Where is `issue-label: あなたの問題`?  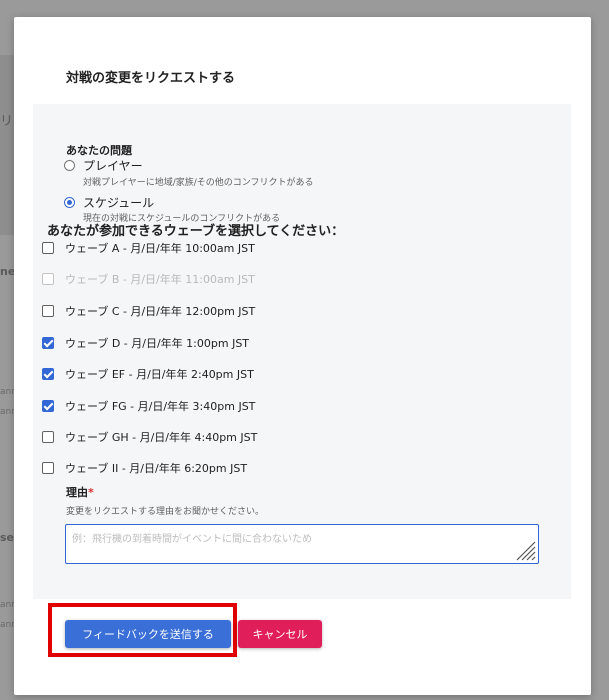
issue-label: あなたの問題 is located at coordinates (99, 150).